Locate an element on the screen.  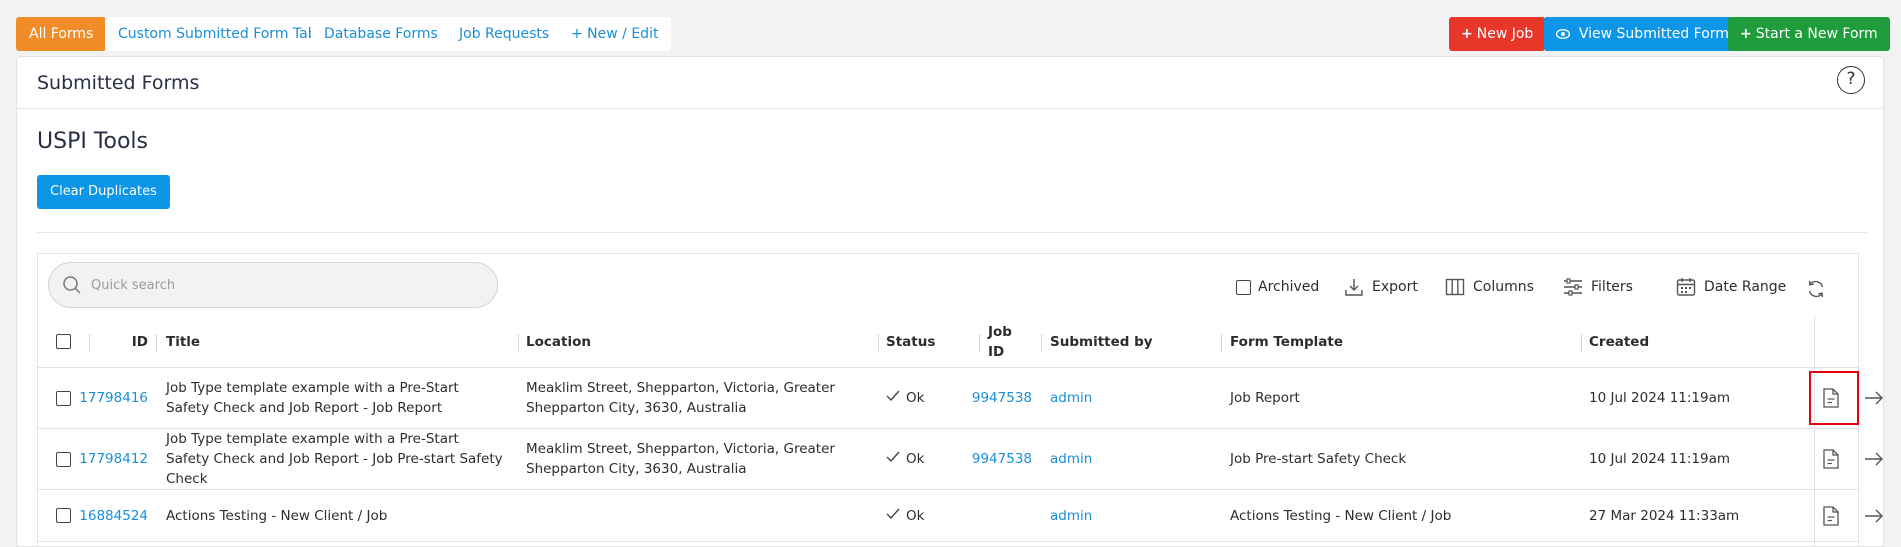
columns-icon is located at coordinates (1459, 287).